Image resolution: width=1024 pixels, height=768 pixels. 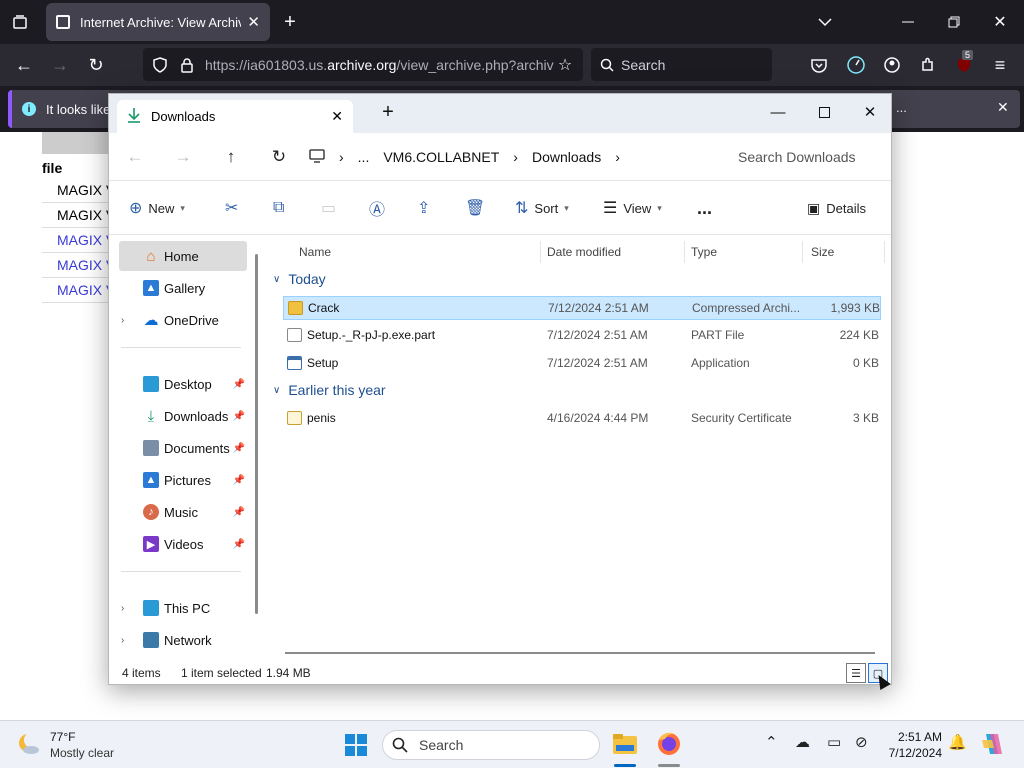 I want to click on nav-item-documents: Documents 📌, so click(x=183, y=448).